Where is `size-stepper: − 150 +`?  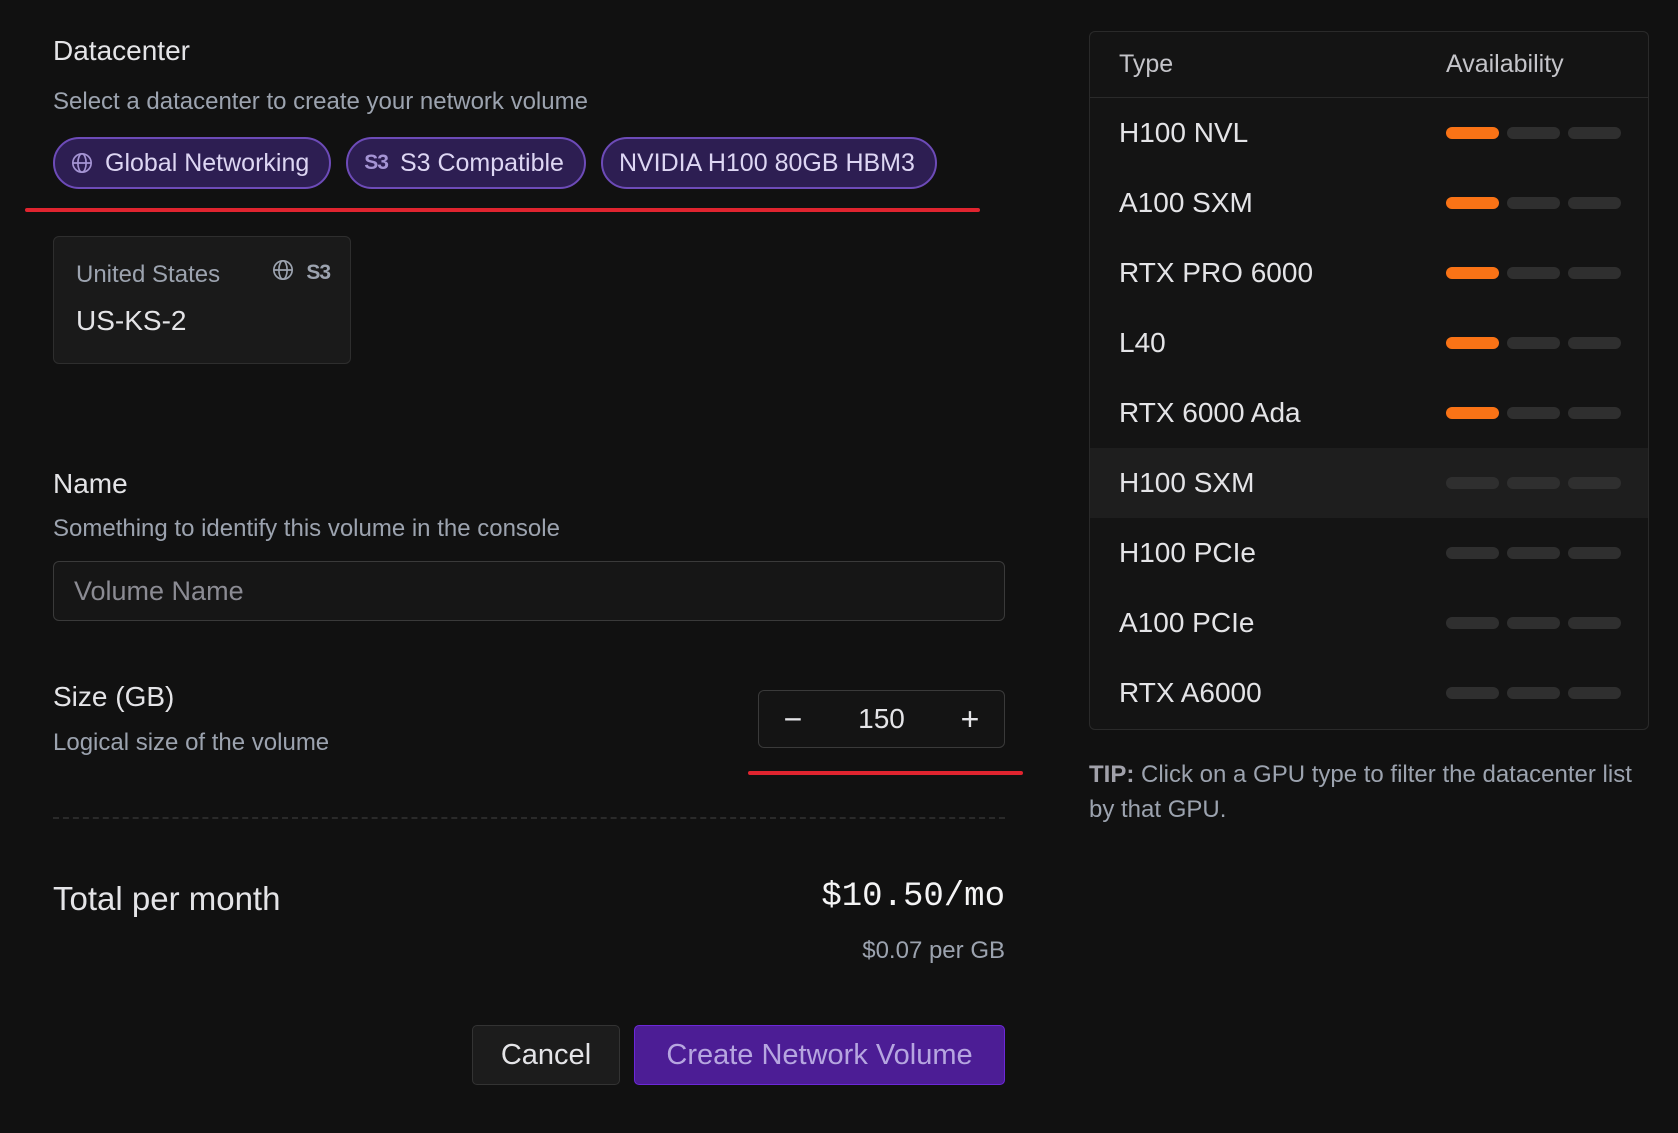 size-stepper: − 150 + is located at coordinates (881, 719).